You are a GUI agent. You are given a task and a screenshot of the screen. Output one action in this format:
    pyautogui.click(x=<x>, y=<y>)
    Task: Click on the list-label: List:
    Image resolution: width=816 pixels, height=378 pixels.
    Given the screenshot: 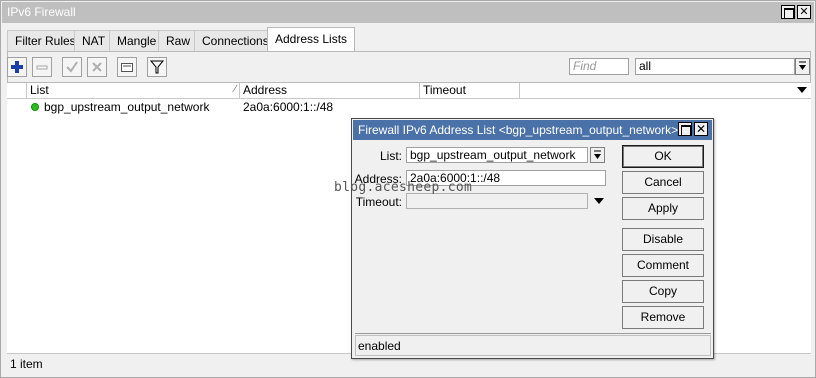 What is the action you would take?
    pyautogui.click(x=390, y=156)
    